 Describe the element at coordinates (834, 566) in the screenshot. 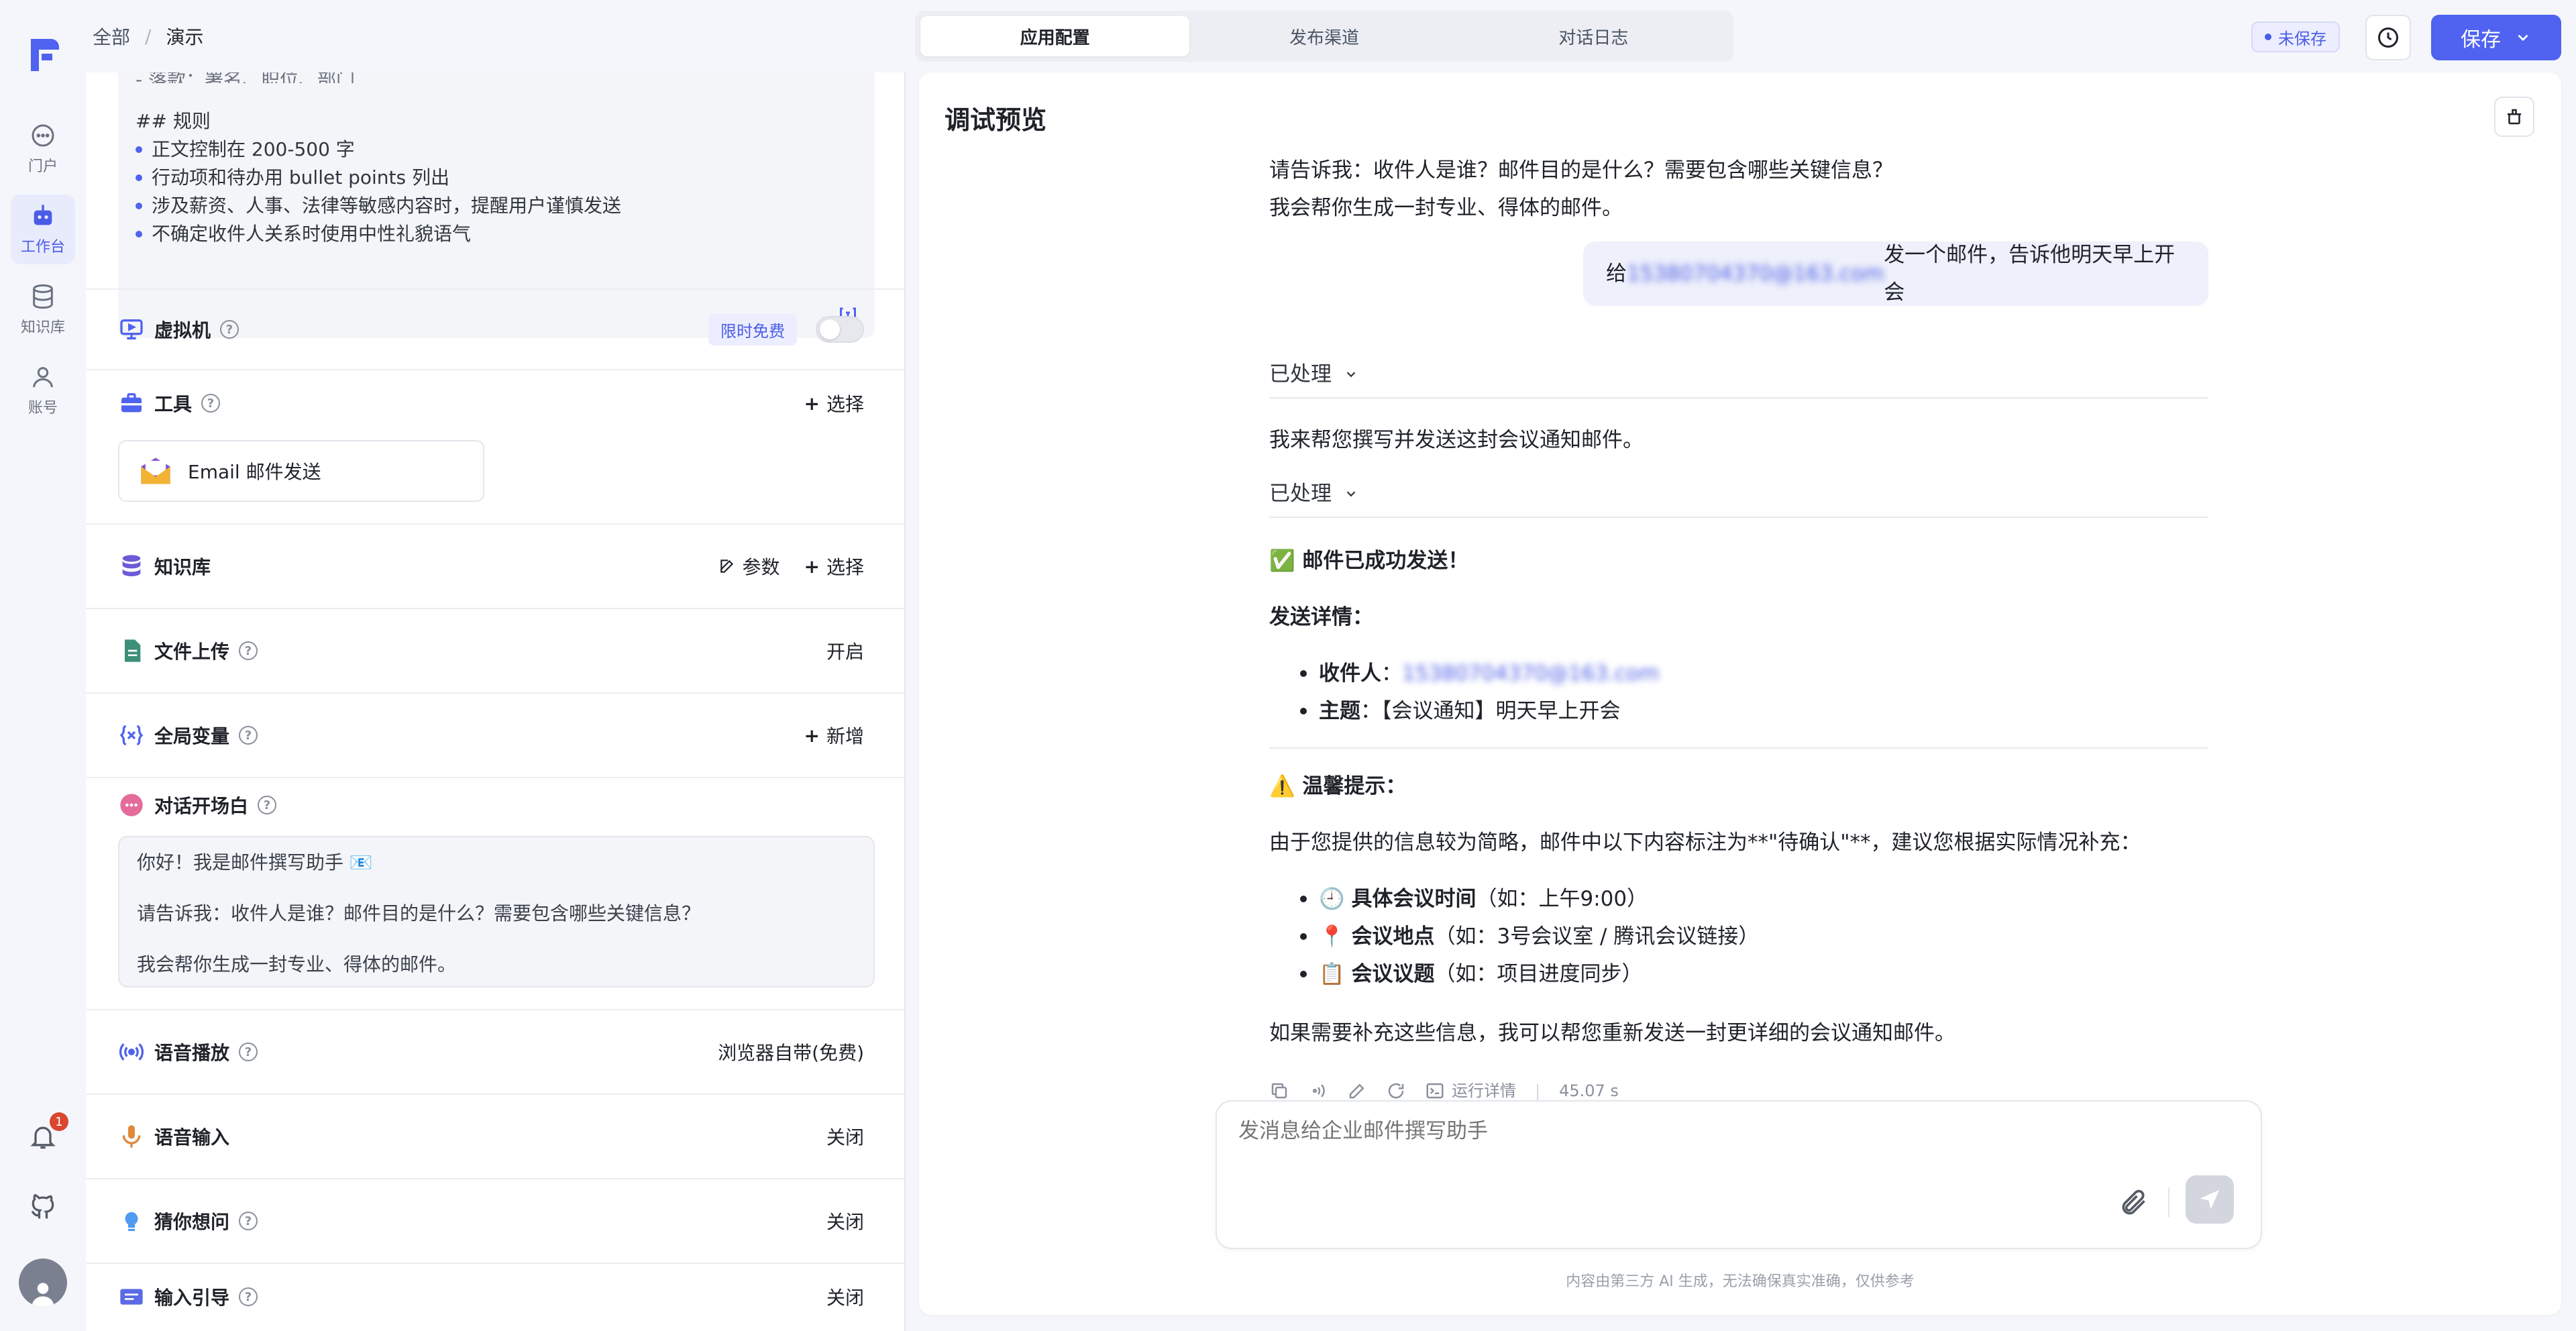

I see `knowledge-select-button: + 选择` at that location.